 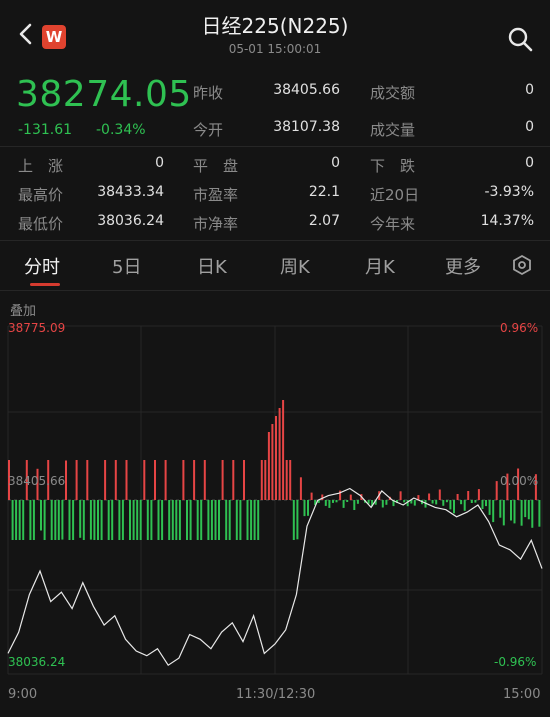 I want to click on page-title: 日经225(N225), so click(x=275, y=26).